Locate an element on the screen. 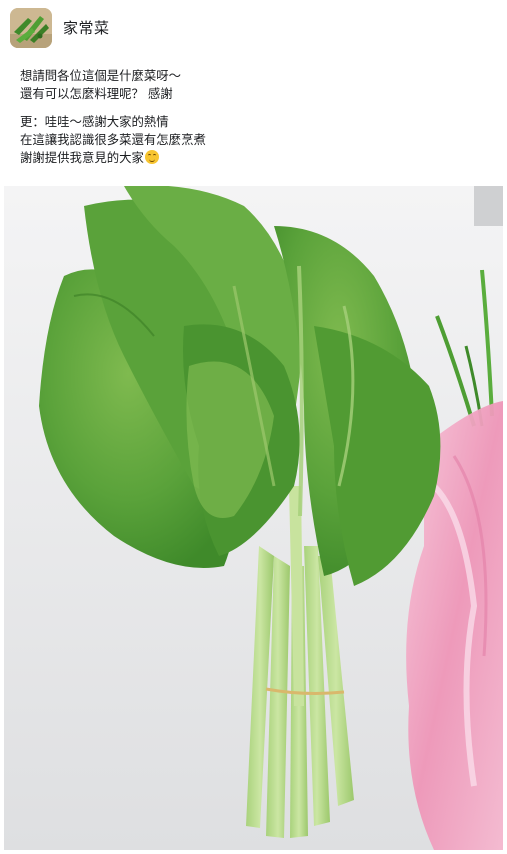  smiling-face-icon is located at coordinates (151, 157).